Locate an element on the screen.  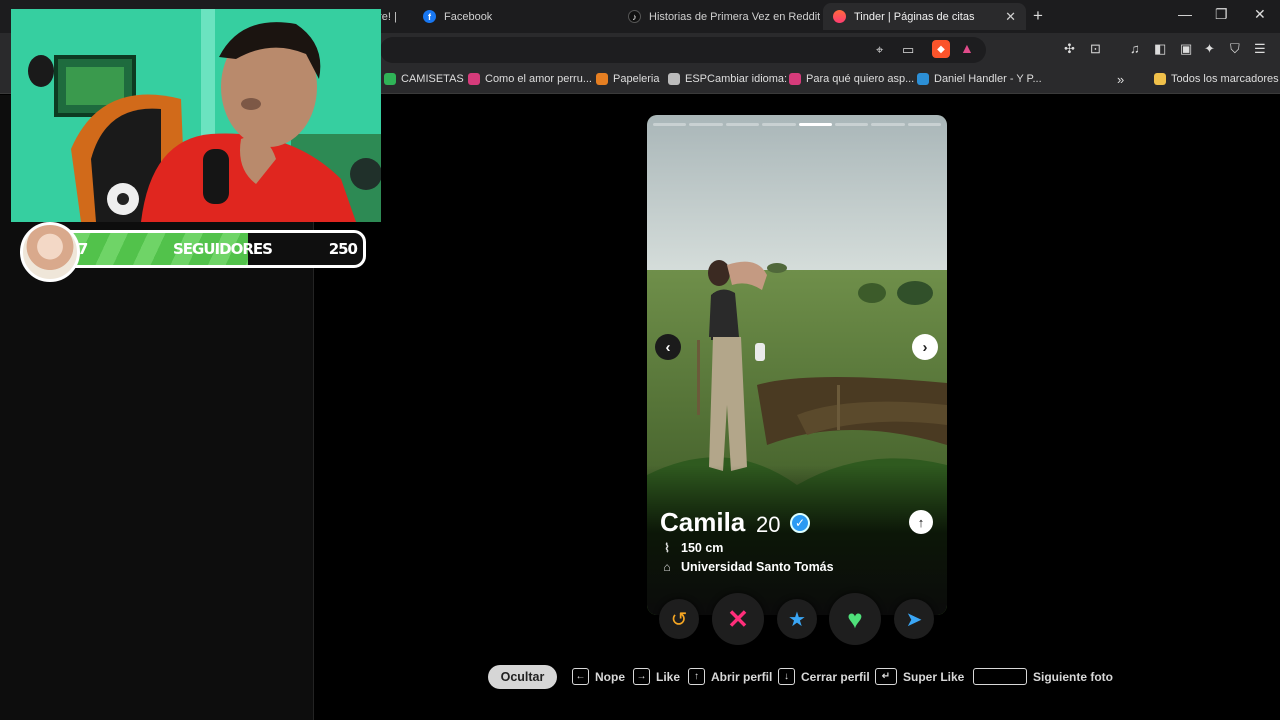
bookmark-item: Papeleria is located at coordinates (627, 79).